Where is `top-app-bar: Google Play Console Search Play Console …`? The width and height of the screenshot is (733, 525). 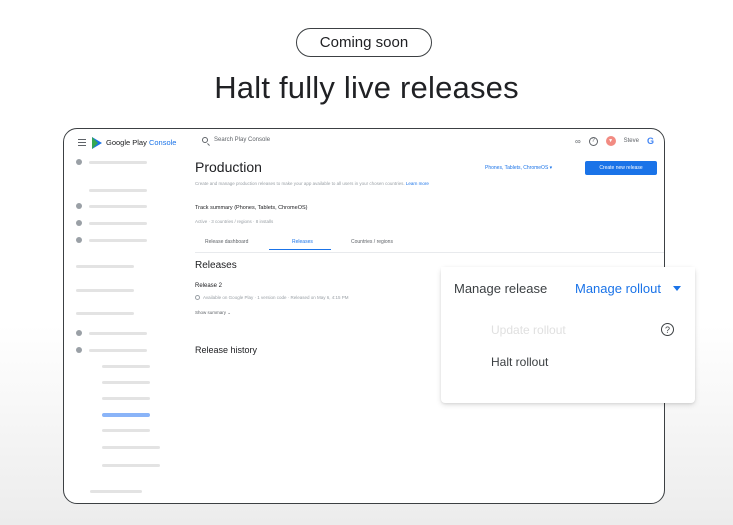 top-app-bar: Google Play Console Search Play Console … is located at coordinates (364, 143).